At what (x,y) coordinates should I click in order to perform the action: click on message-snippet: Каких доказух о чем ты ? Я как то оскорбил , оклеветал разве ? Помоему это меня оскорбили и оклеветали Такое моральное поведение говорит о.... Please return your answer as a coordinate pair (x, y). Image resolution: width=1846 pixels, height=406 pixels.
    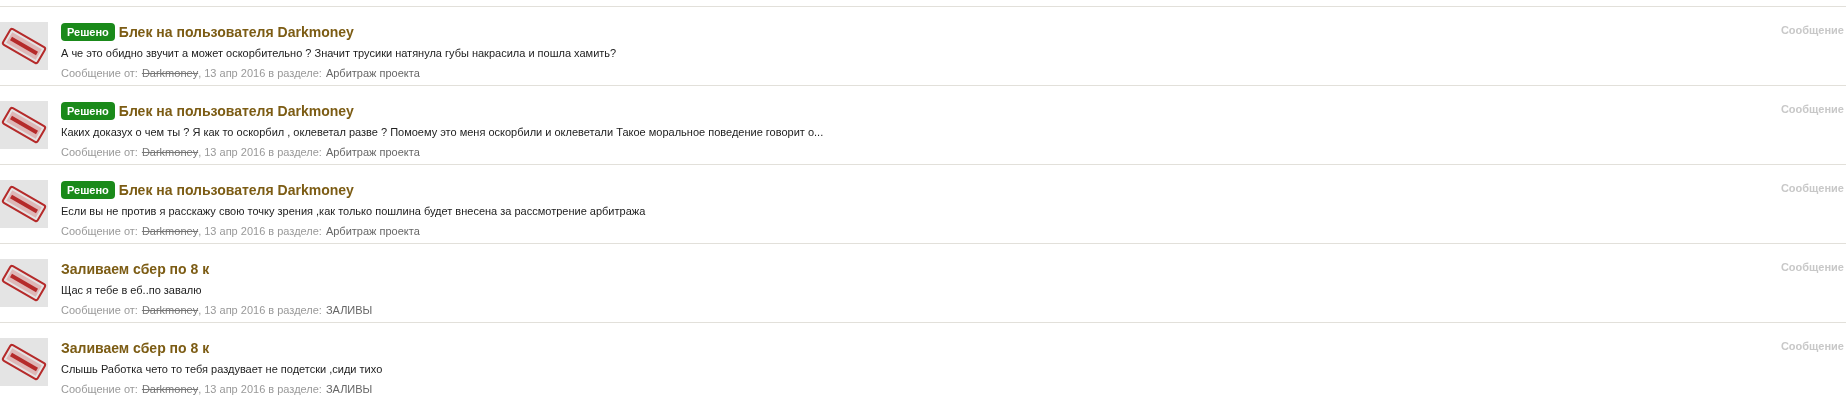
    Looking at the image, I should click on (443, 132).